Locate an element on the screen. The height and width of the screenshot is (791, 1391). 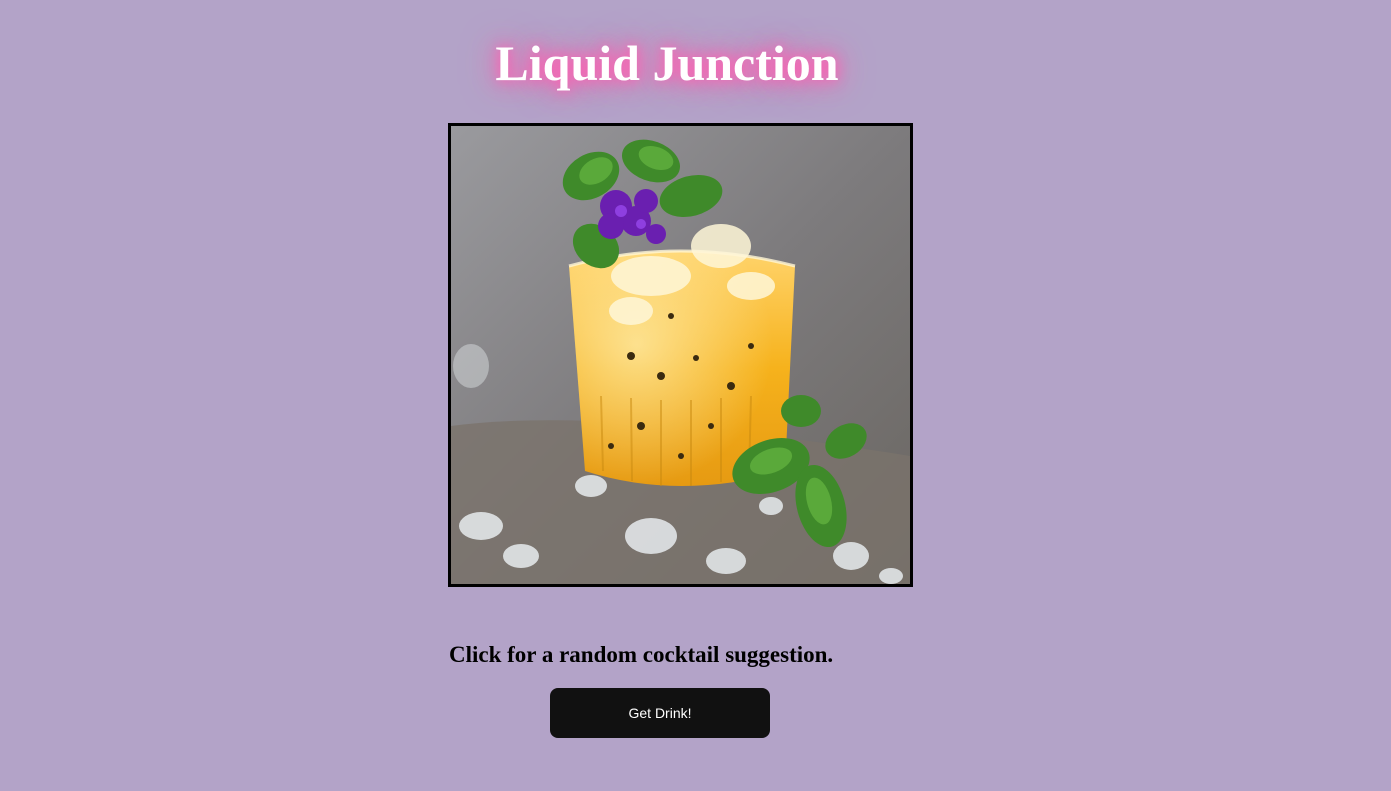
suggestion-prompt: Click for a random cocktail suggestion. is located at coordinates (641, 654).